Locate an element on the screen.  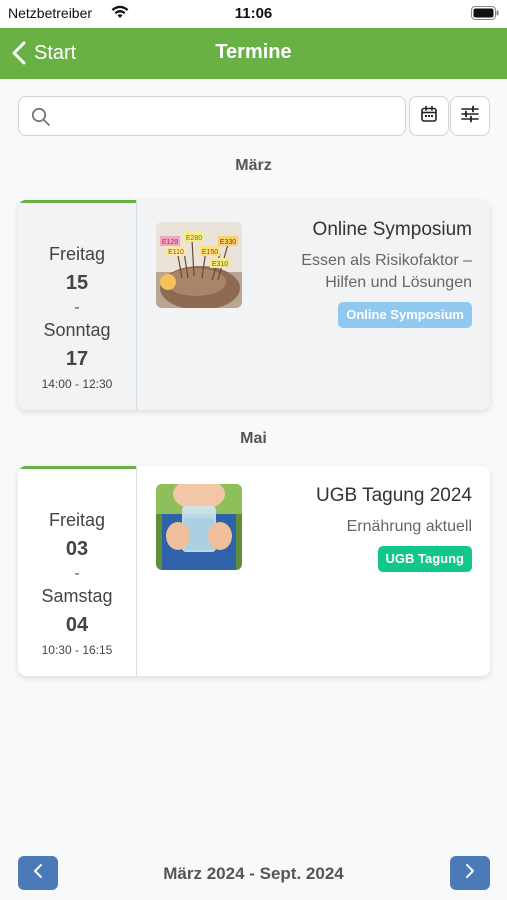
calendar-icon is located at coordinates (429, 116).